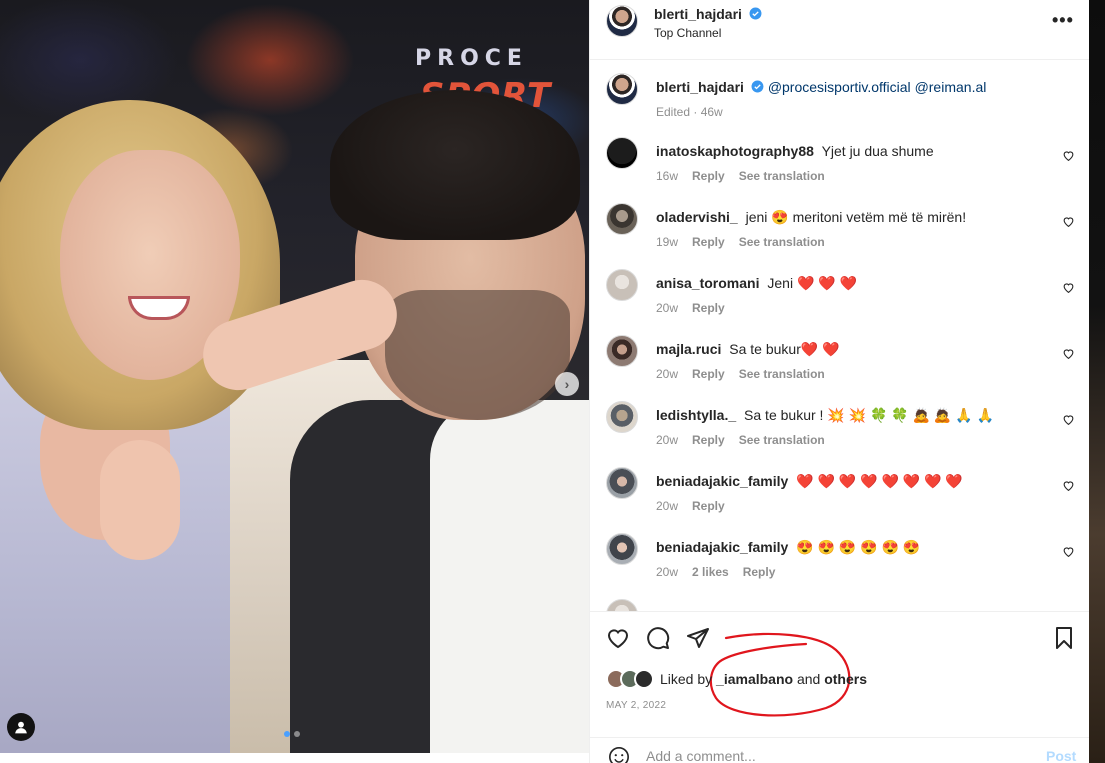  What do you see at coordinates (567, 384) in the screenshot?
I see `carousel-next-button: ›` at bounding box center [567, 384].